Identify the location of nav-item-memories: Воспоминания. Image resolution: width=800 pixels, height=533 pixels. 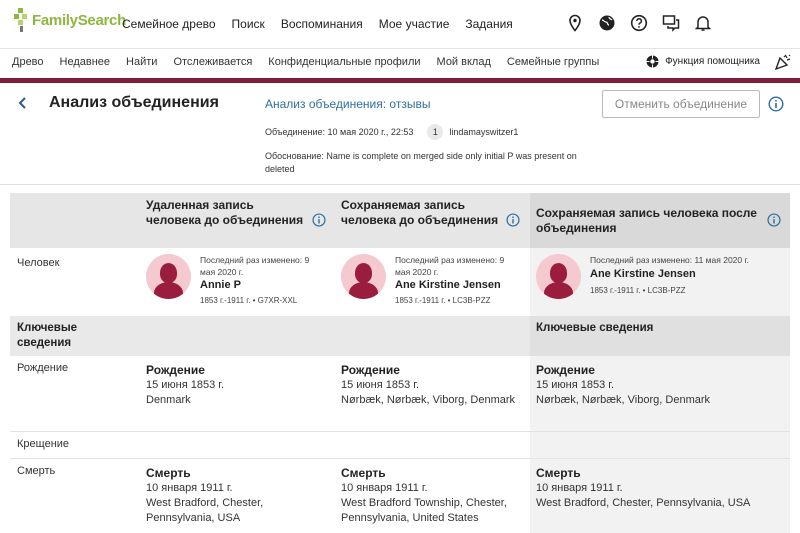
(322, 24).